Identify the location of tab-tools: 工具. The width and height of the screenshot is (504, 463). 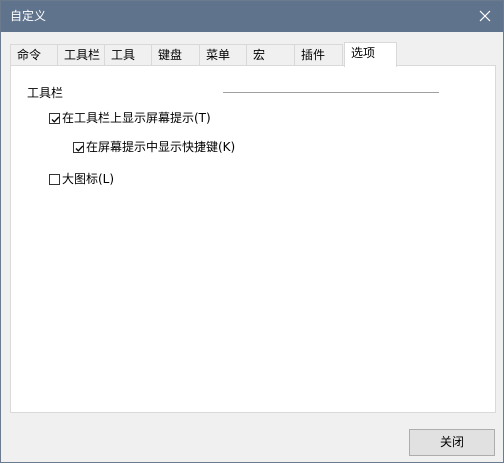
(128, 55).